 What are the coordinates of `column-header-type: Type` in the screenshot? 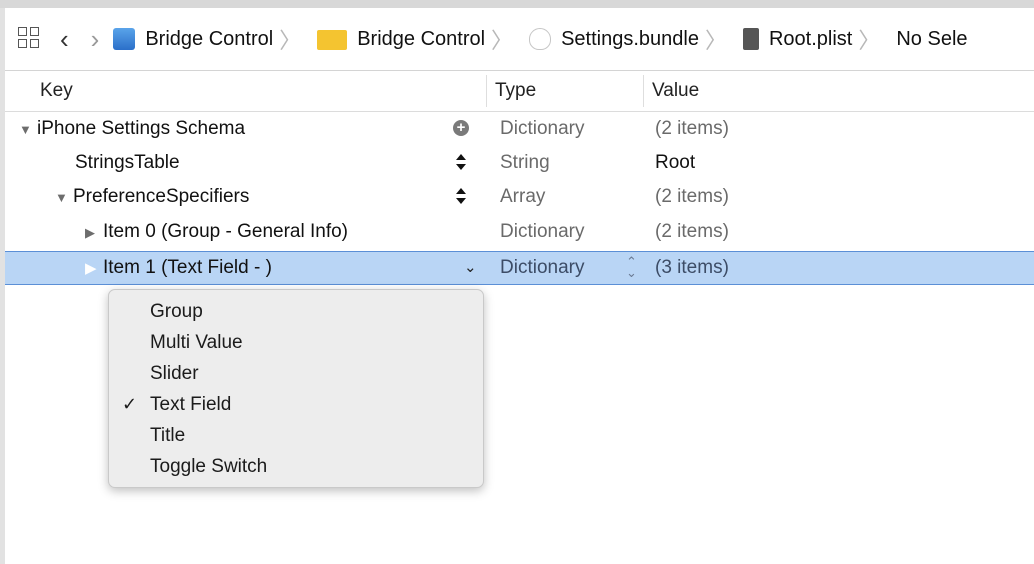 It's located at (515, 91).